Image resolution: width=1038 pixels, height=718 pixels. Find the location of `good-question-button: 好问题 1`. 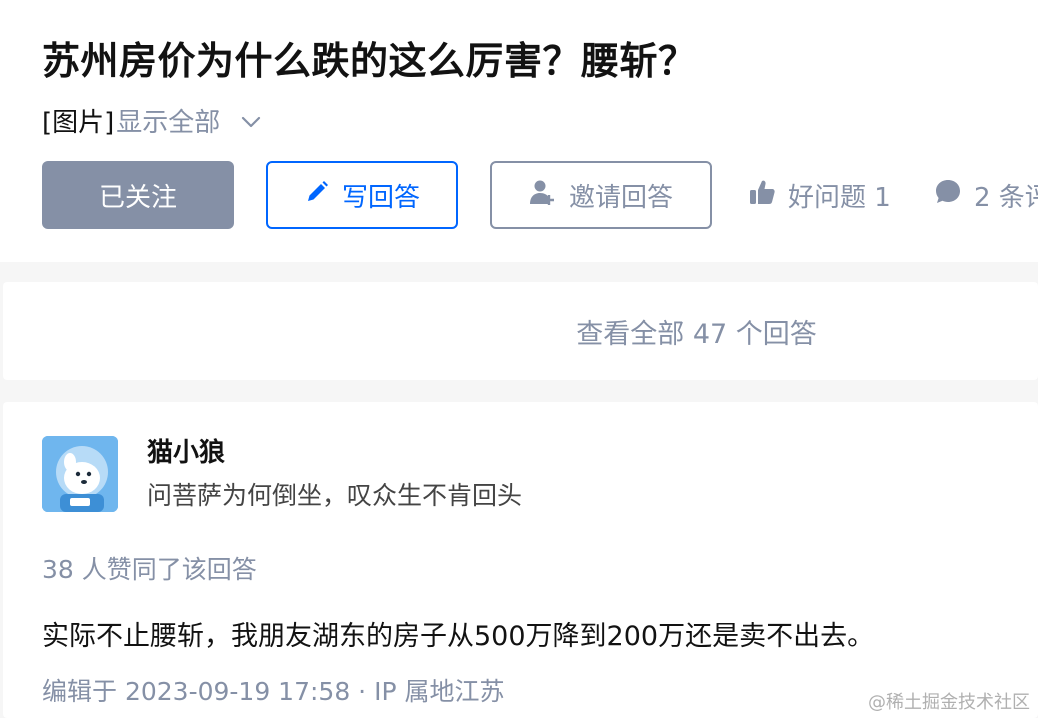

good-question-button: 好问题 1 is located at coordinates (819, 195).